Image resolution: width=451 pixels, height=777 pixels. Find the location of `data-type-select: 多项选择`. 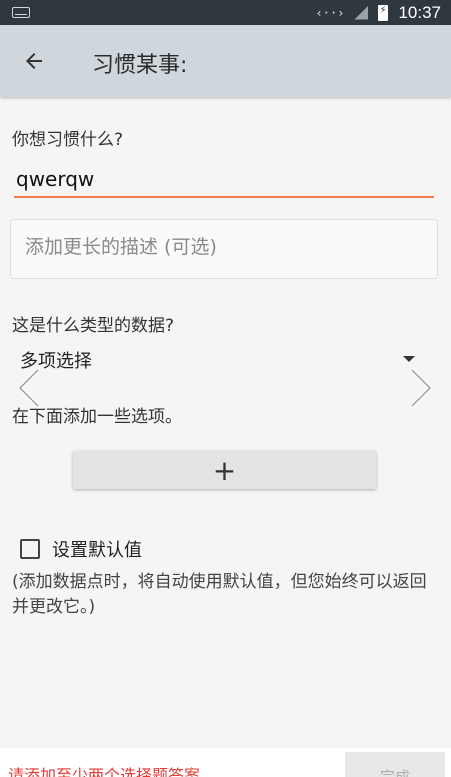

data-type-select: 多项选择 is located at coordinates (220, 360).